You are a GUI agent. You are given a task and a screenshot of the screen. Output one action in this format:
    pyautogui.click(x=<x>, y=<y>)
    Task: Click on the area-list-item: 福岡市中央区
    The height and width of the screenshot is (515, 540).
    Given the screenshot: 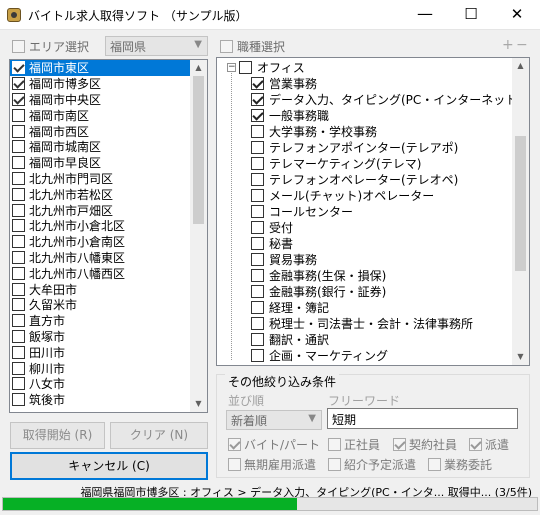 What is the action you would take?
    pyautogui.click(x=108, y=100)
    